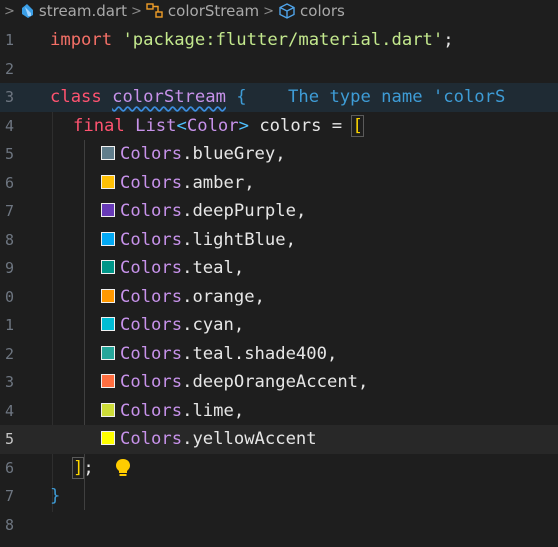 Image resolution: width=558 pixels, height=547 pixels. What do you see at coordinates (254, 439) in the screenshot?
I see `color-member: yellowAccent` at bounding box center [254, 439].